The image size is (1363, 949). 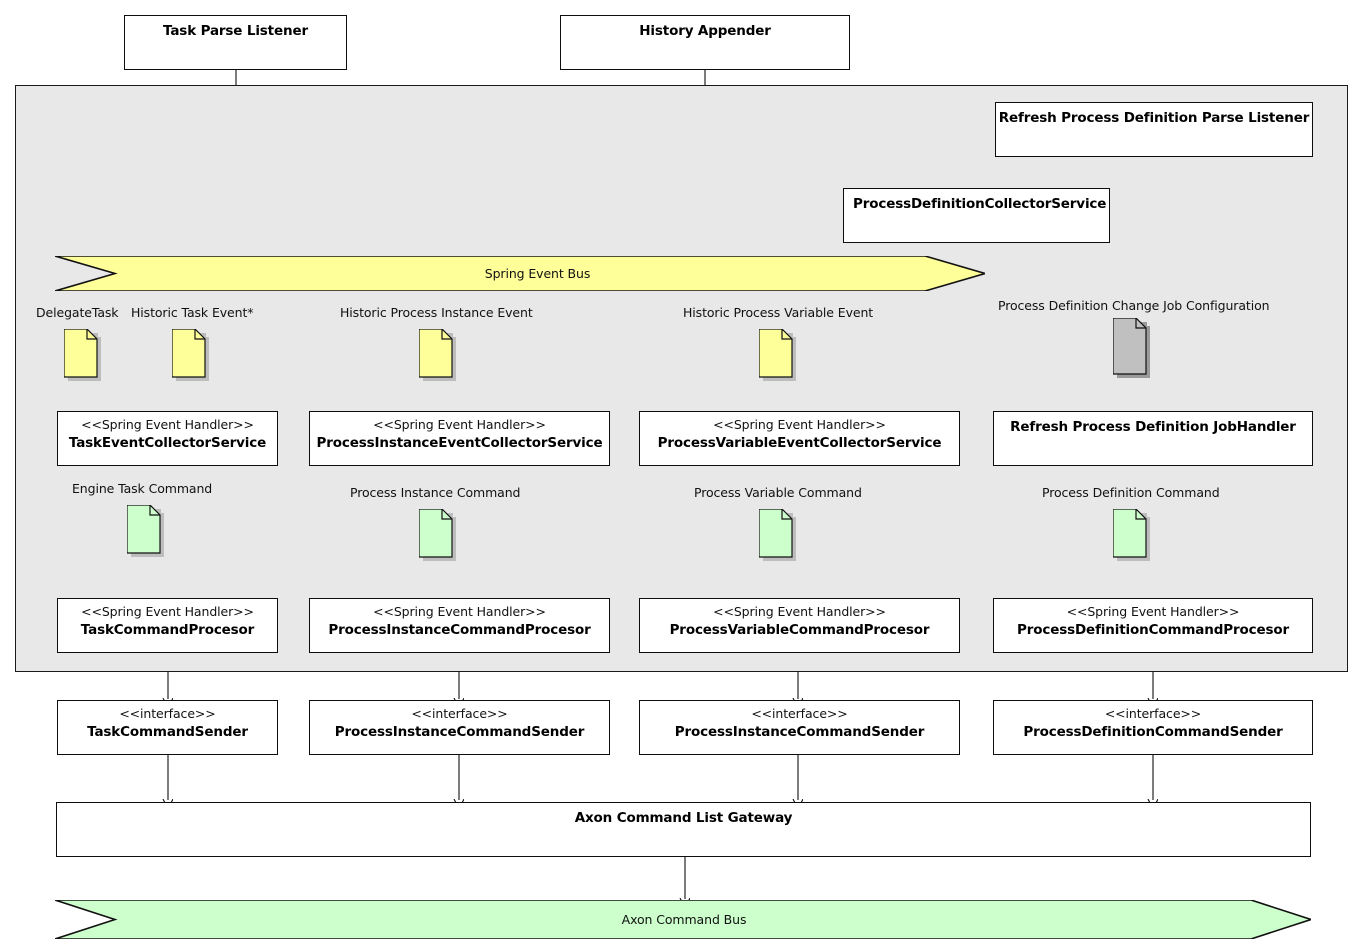 I want to click on note-label-historic-process-instance-event: Historic Process Instance Event, so click(x=436, y=312).